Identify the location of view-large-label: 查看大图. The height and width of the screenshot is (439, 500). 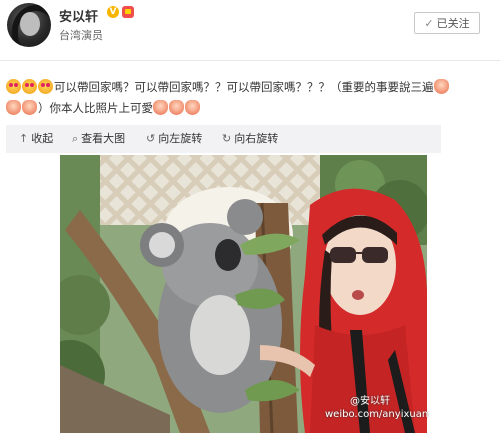
(103, 138).